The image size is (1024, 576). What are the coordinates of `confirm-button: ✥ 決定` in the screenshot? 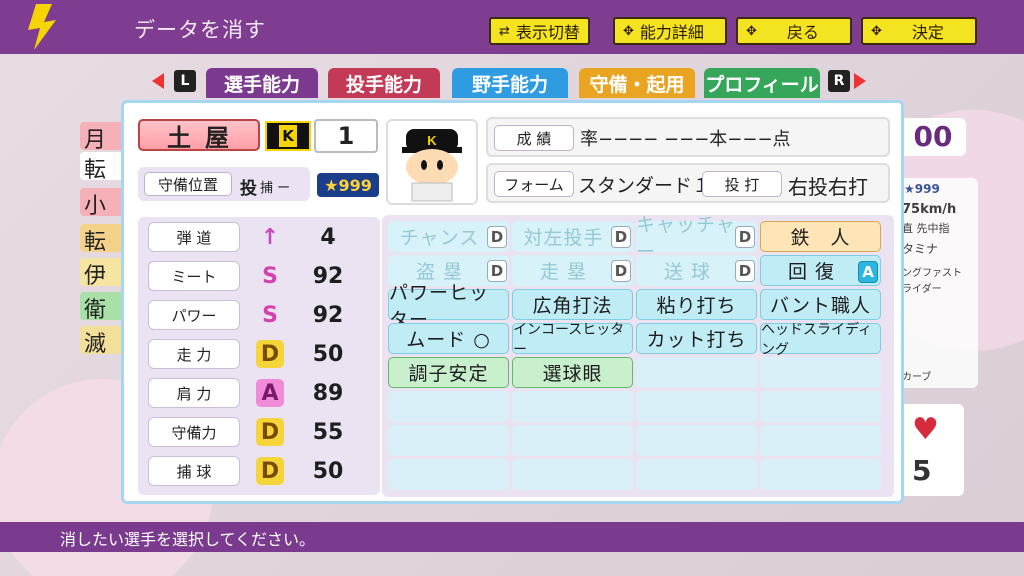 It's located at (919, 31).